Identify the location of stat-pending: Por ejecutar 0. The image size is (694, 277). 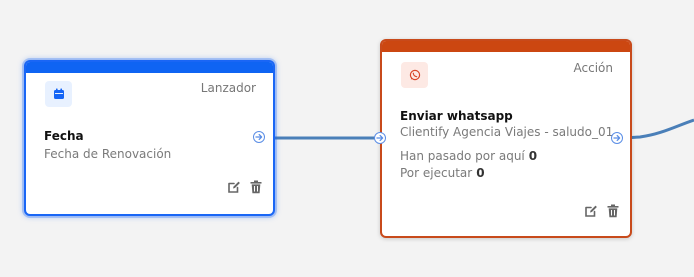
(442, 173).